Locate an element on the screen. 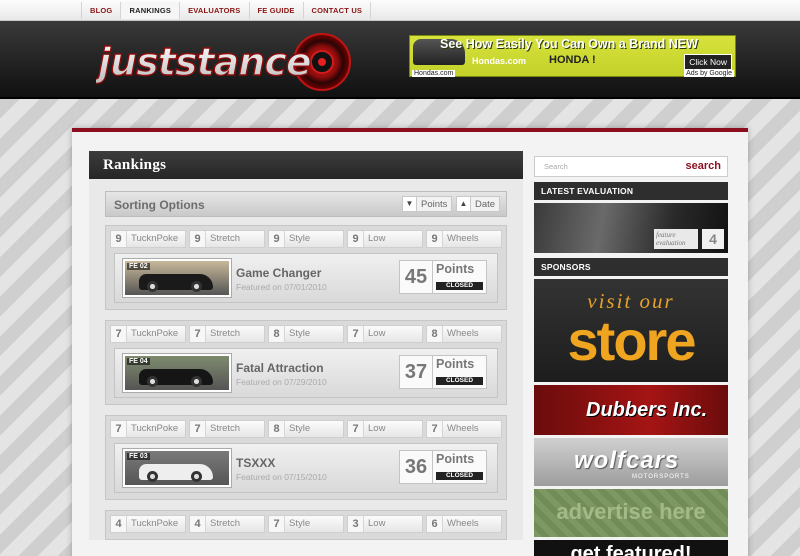 This screenshot has width=800, height=556. score-row: 7 TucknPoke 7 Stretch 8 Style 7 Low 7 Wheels is located at coordinates (306, 429).